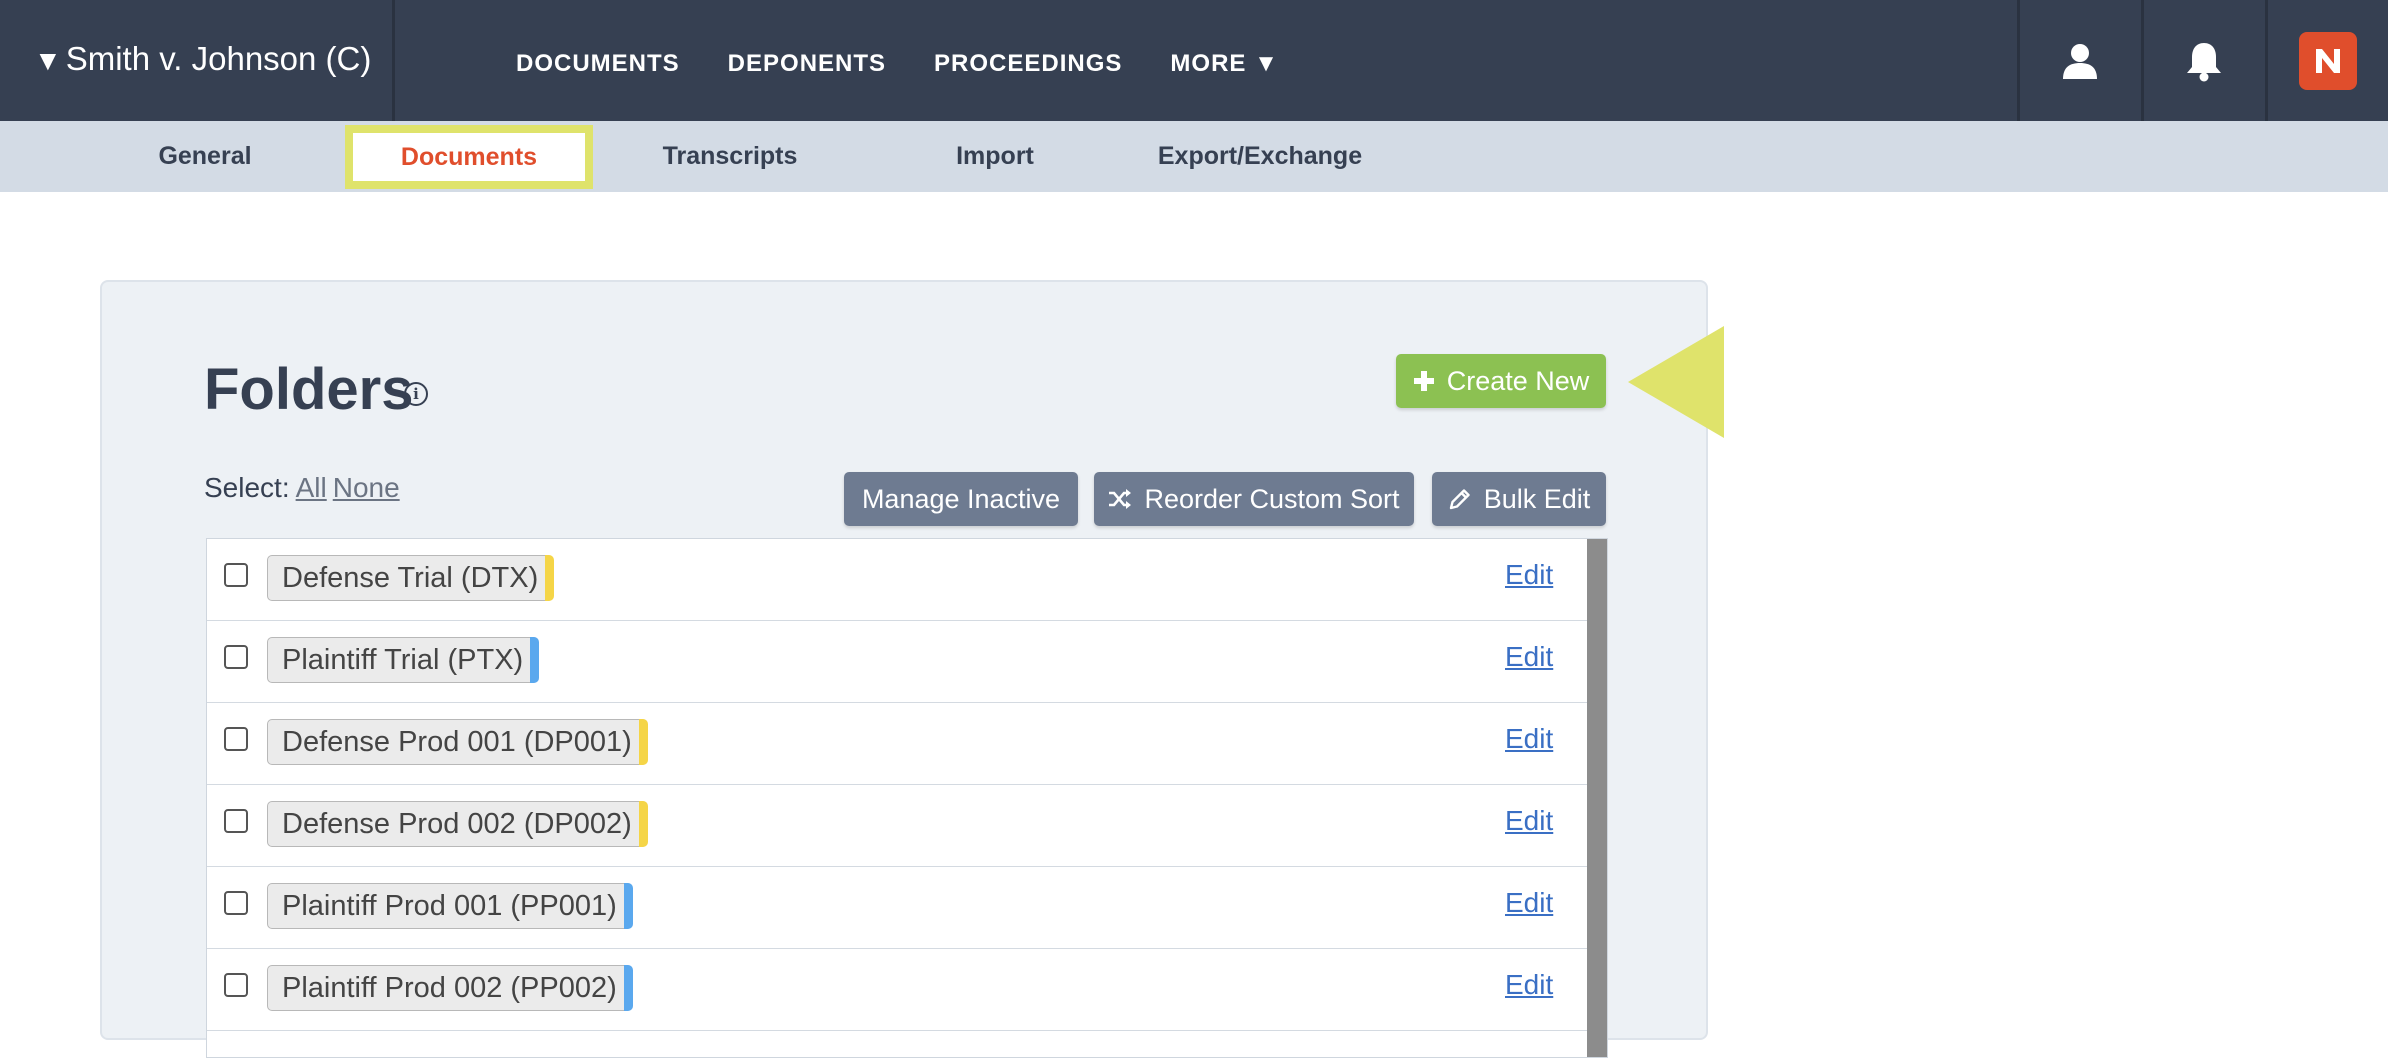  Describe the element at coordinates (1260, 156) in the screenshot. I see `tab-export-exchange: Export/Exchange` at that location.